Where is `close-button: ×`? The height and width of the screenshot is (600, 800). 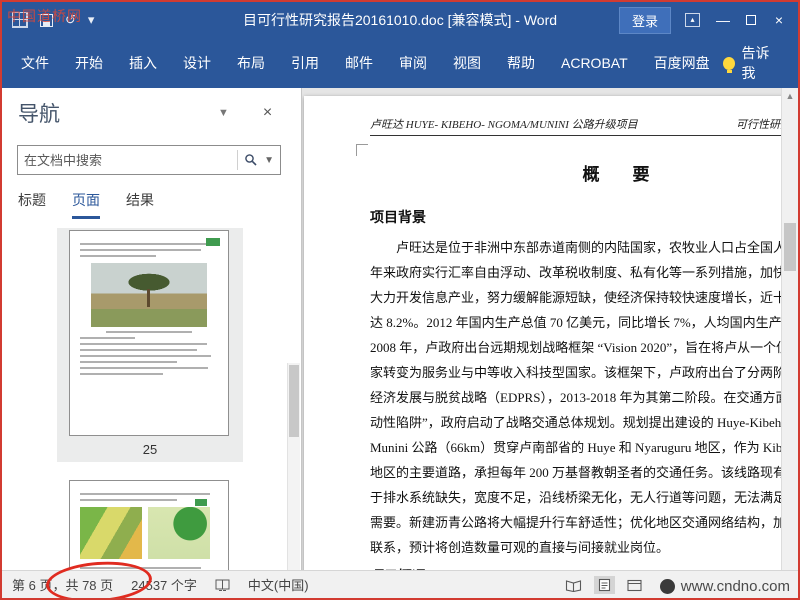 close-button: × is located at coordinates (779, 20).